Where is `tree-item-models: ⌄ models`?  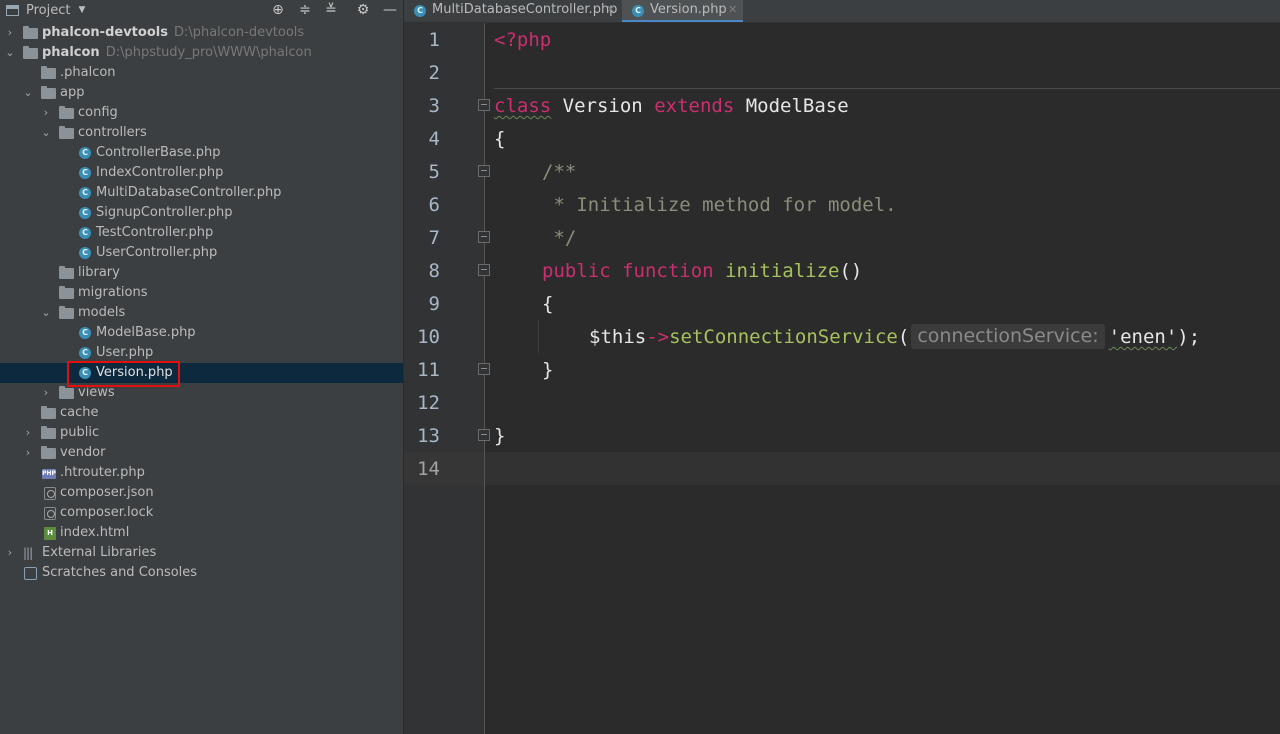
tree-item-models: ⌄ models is located at coordinates (201, 313).